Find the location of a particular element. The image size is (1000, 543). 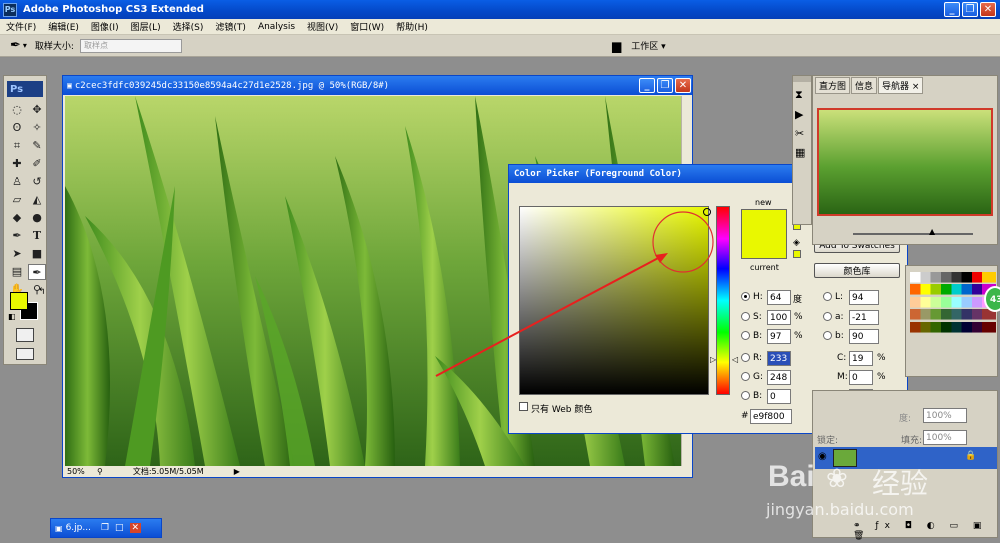

zoom-slider-thumb-icon: ▲ is located at coordinates (932, 231).